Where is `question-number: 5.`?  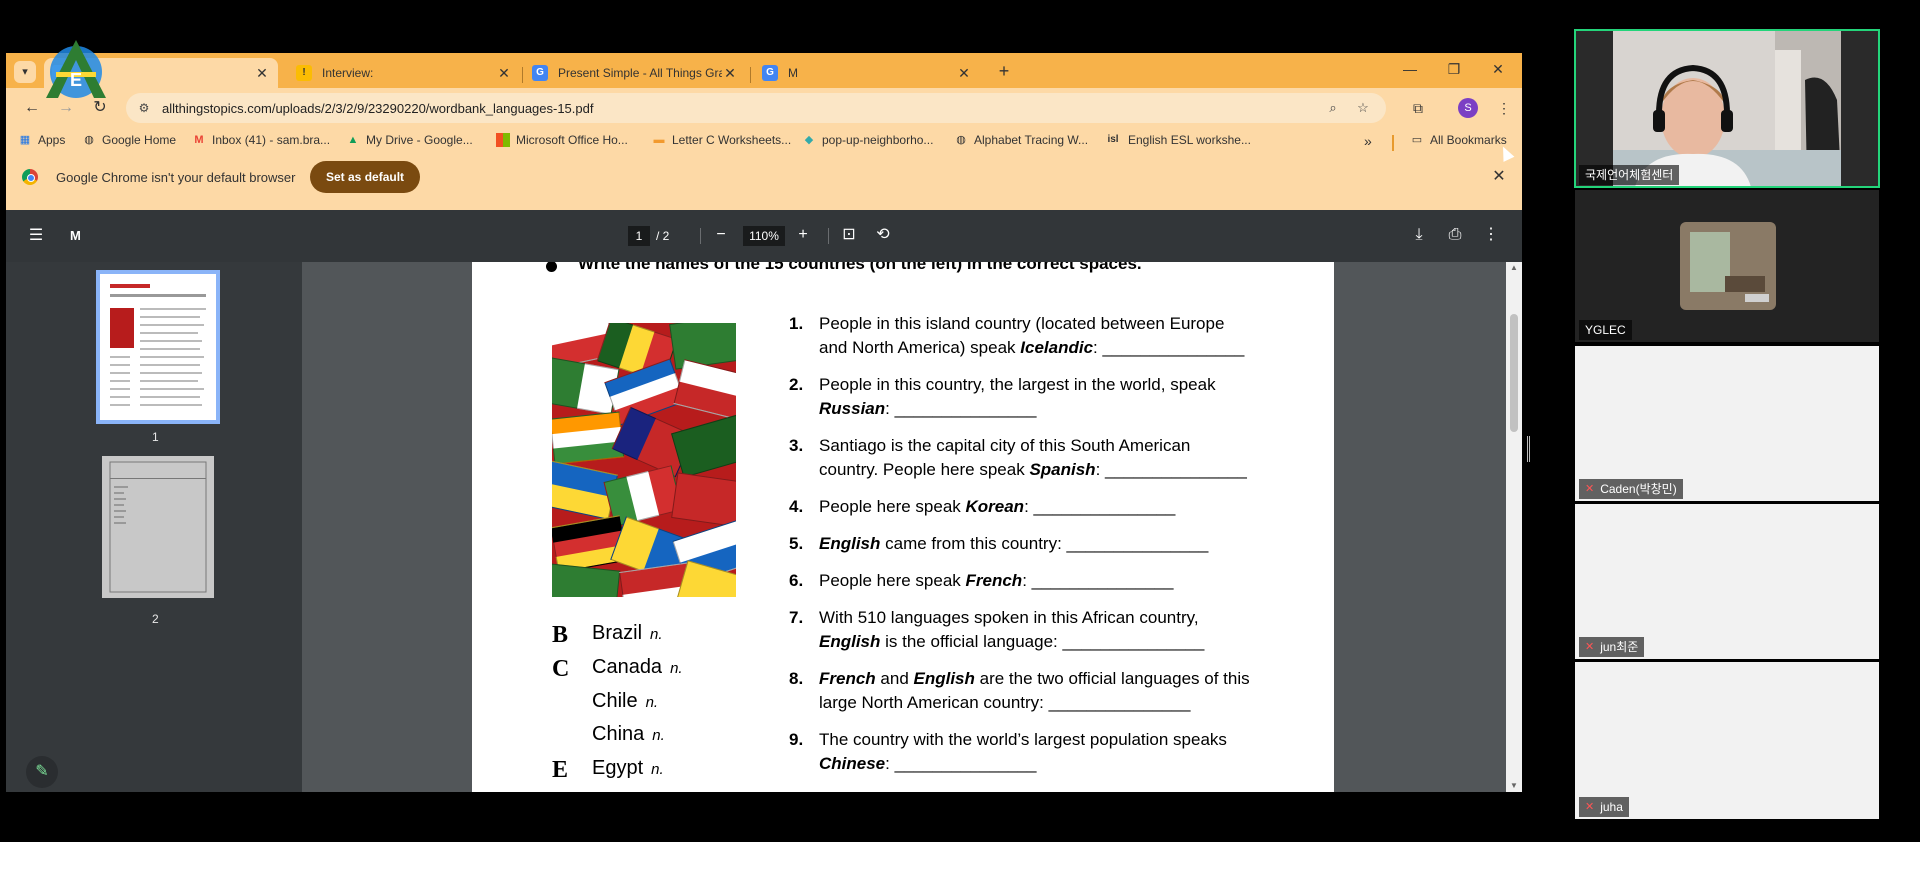 question-number: 5. is located at coordinates (796, 543).